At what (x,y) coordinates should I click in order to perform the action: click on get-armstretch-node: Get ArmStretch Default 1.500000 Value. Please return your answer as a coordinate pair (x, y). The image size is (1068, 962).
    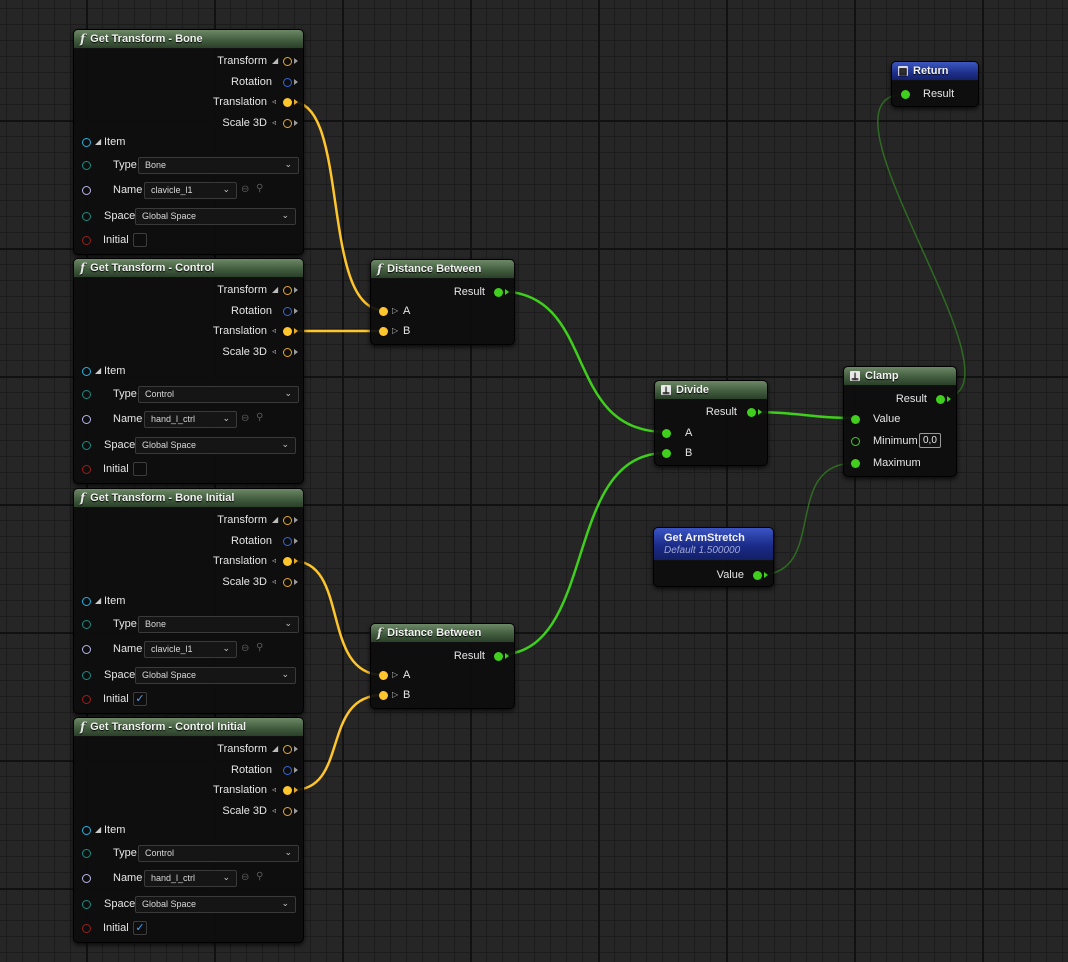
    Looking at the image, I should click on (713, 557).